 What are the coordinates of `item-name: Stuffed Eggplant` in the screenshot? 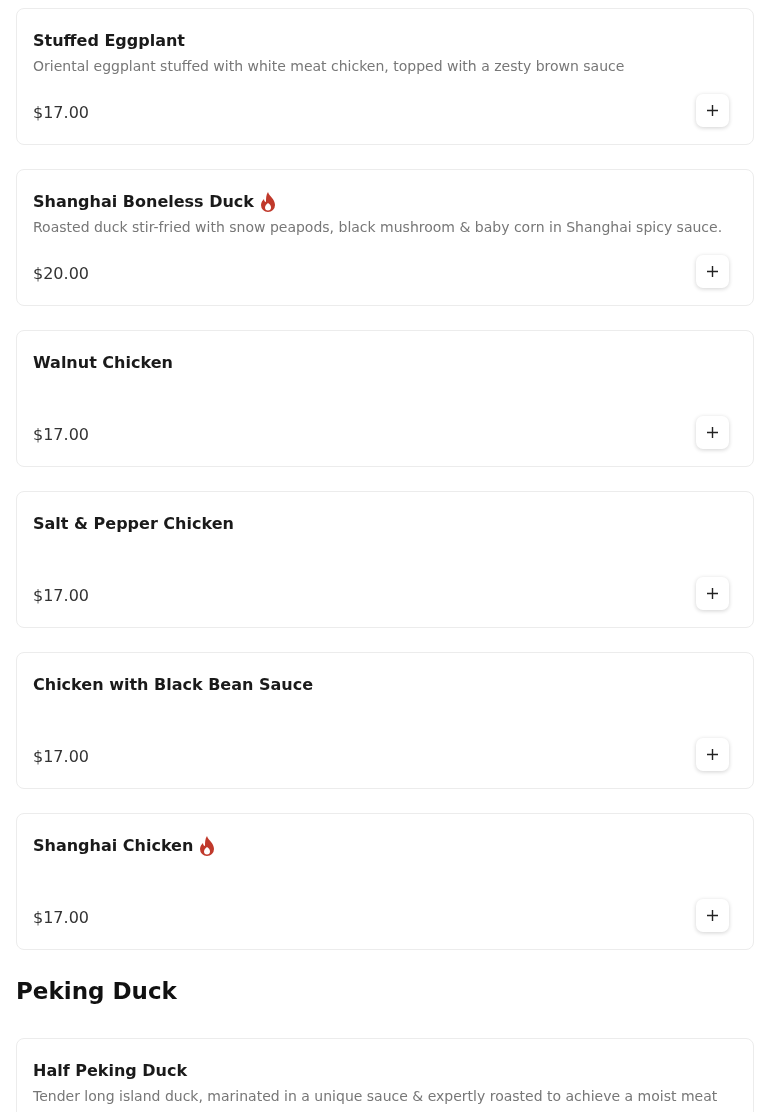 It's located at (109, 41).